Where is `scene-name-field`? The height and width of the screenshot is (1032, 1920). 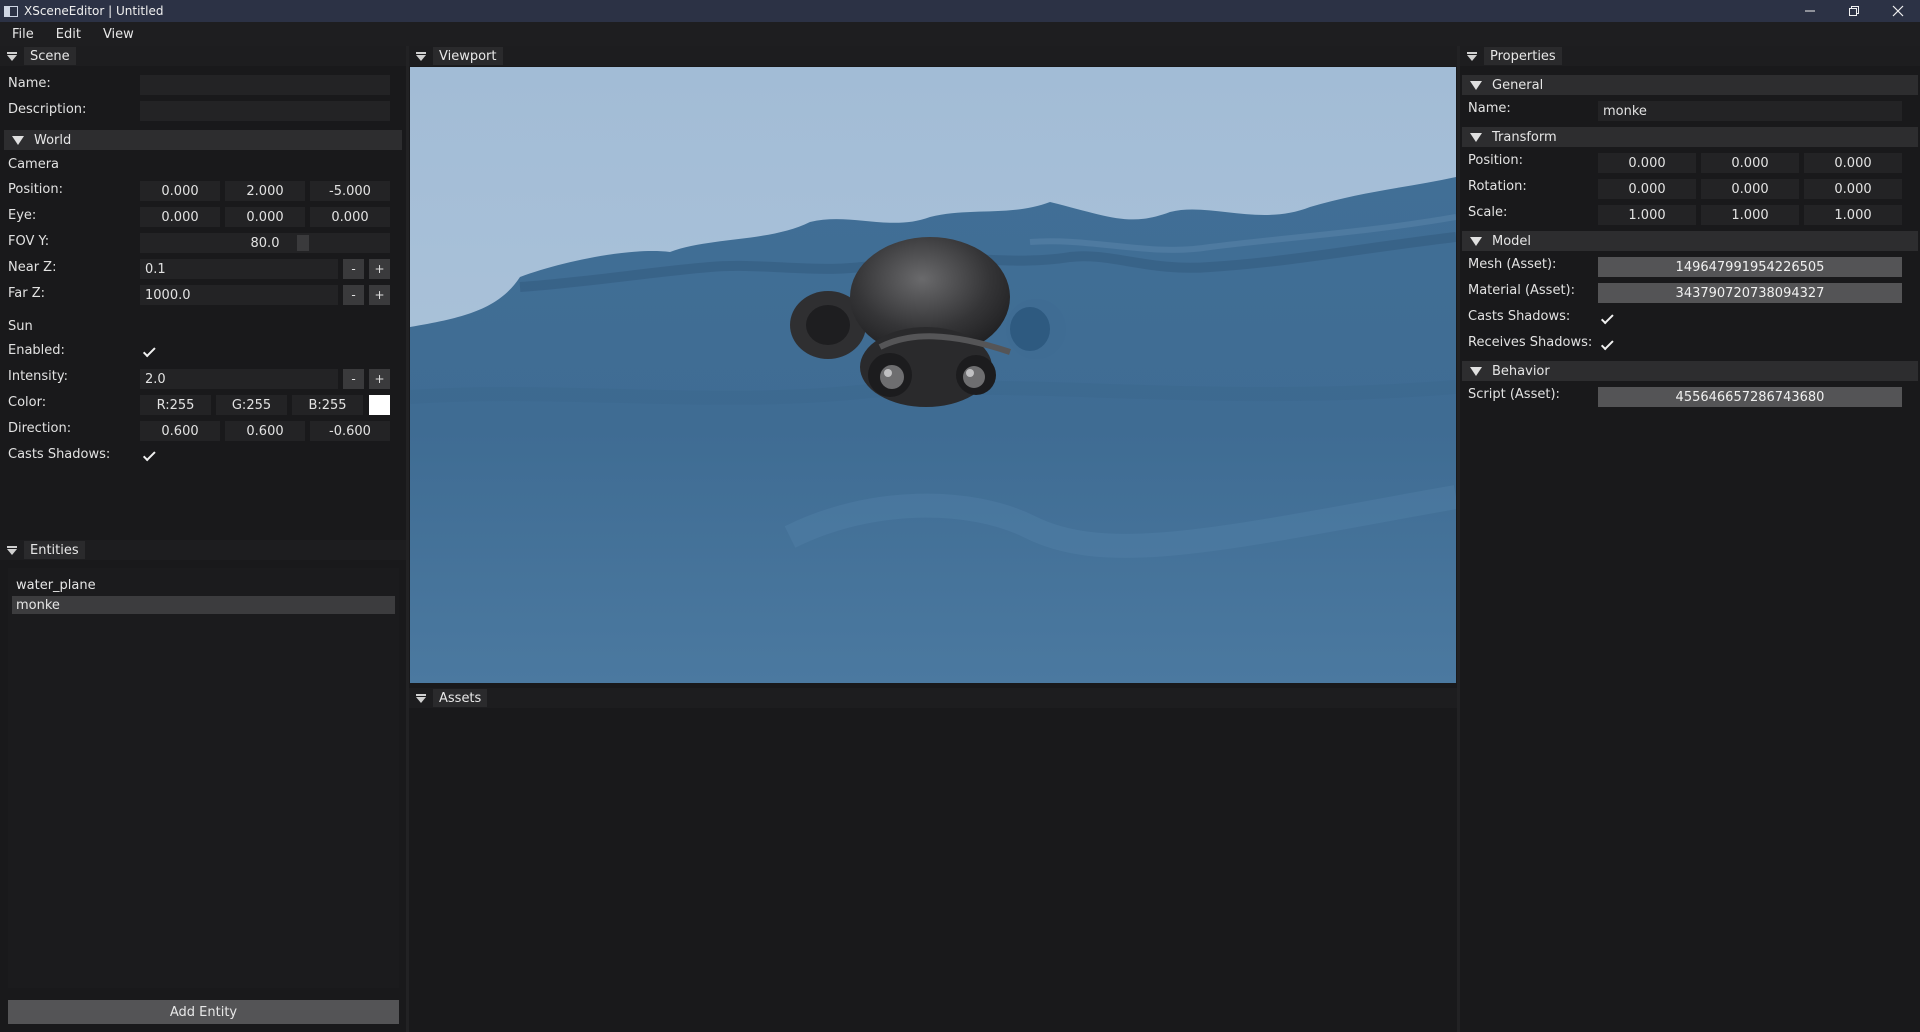
scene-name-field is located at coordinates (265, 85).